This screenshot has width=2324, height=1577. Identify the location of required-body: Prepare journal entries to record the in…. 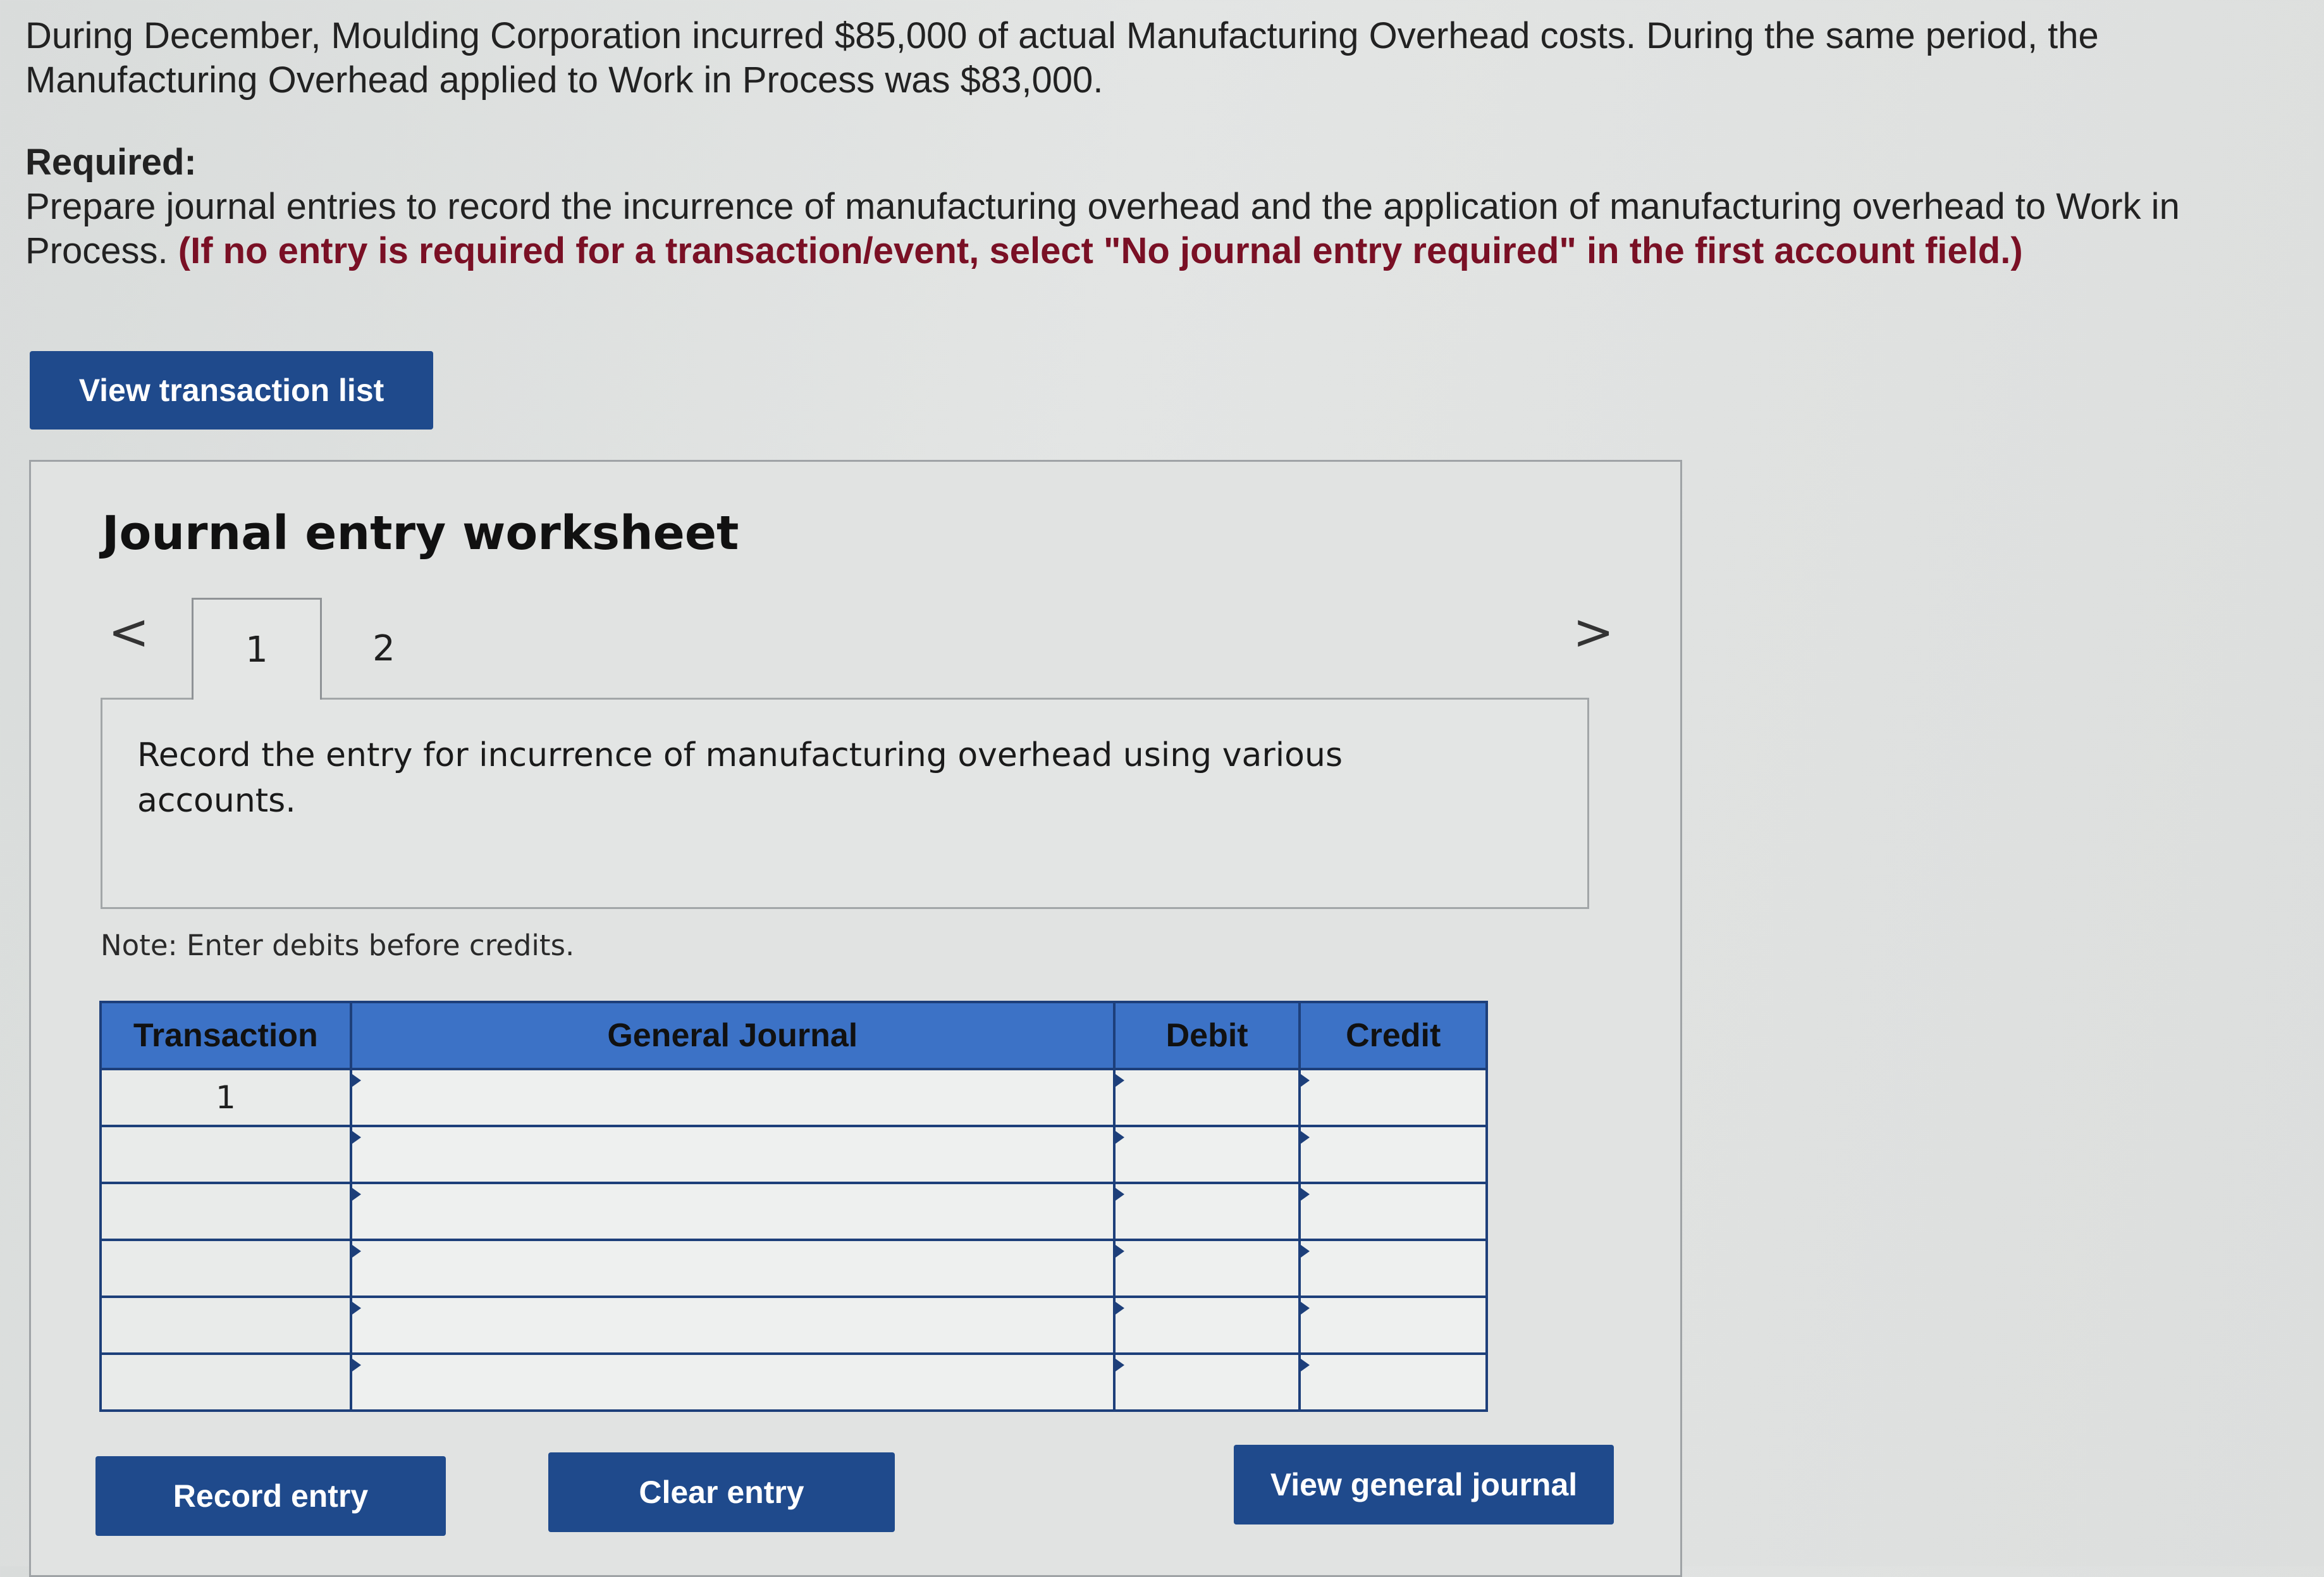
(1163, 229).